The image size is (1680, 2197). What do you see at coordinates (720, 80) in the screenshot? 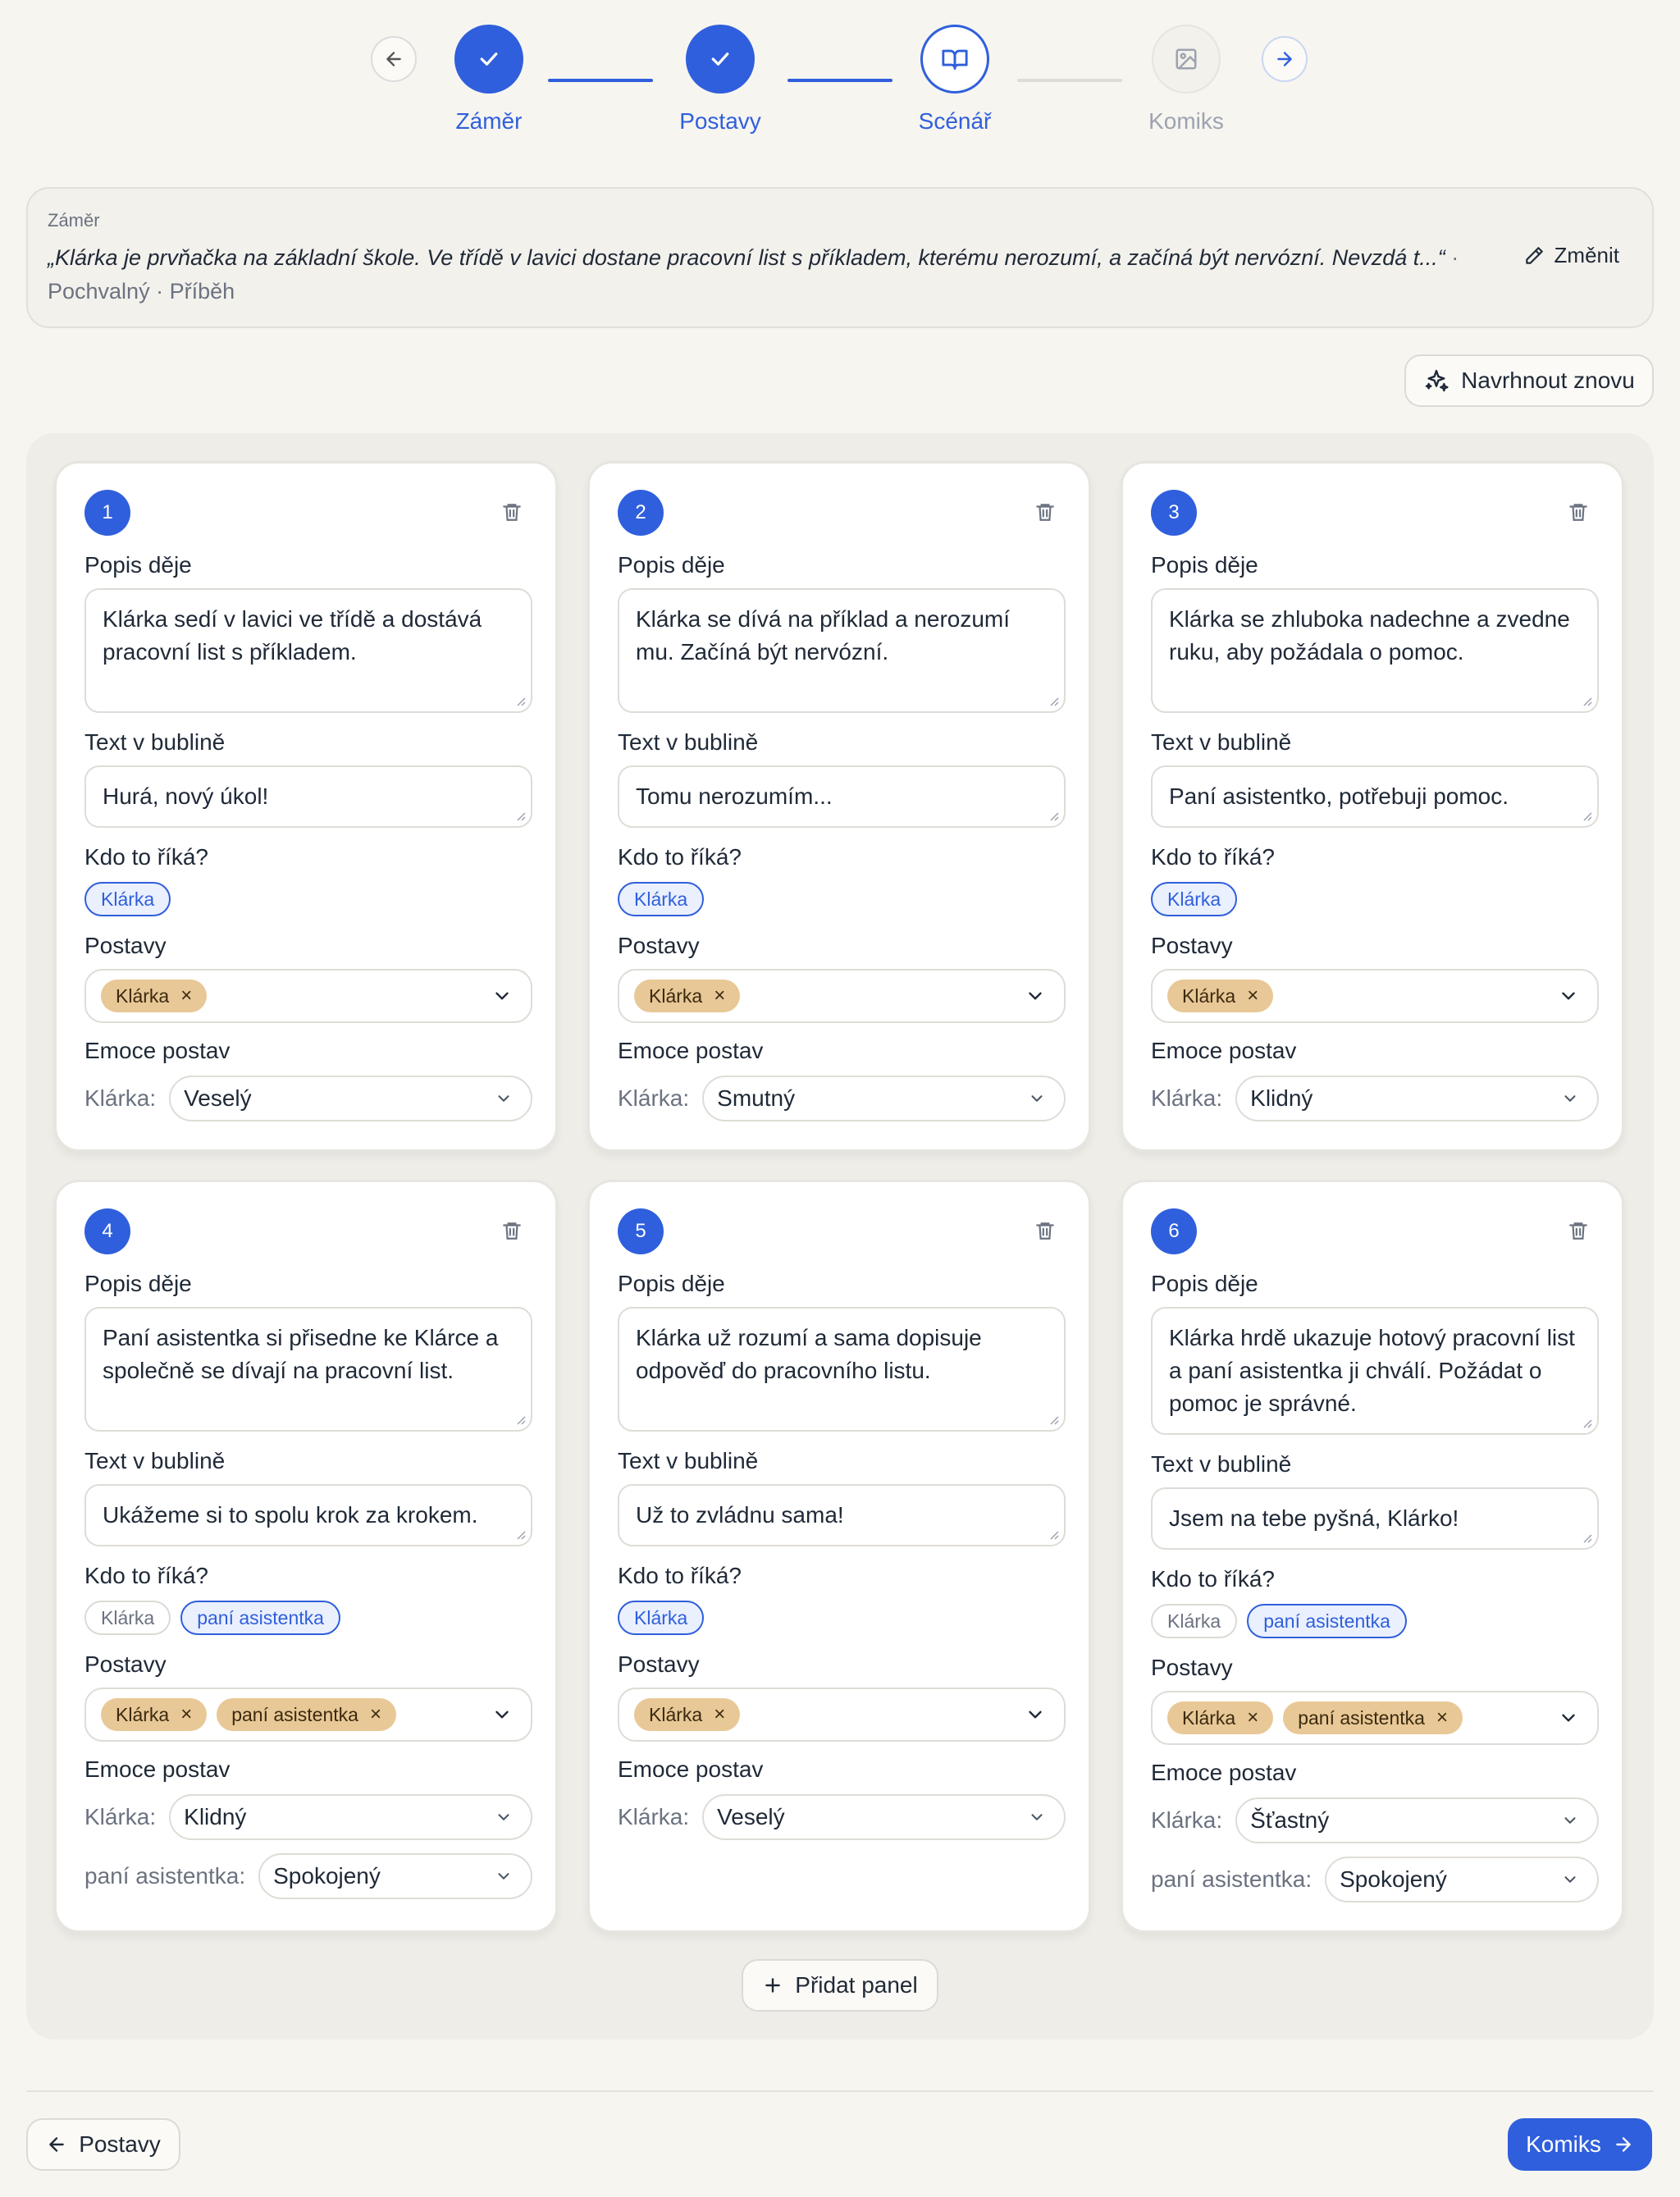
I see `step-postavy: Postavy` at bounding box center [720, 80].